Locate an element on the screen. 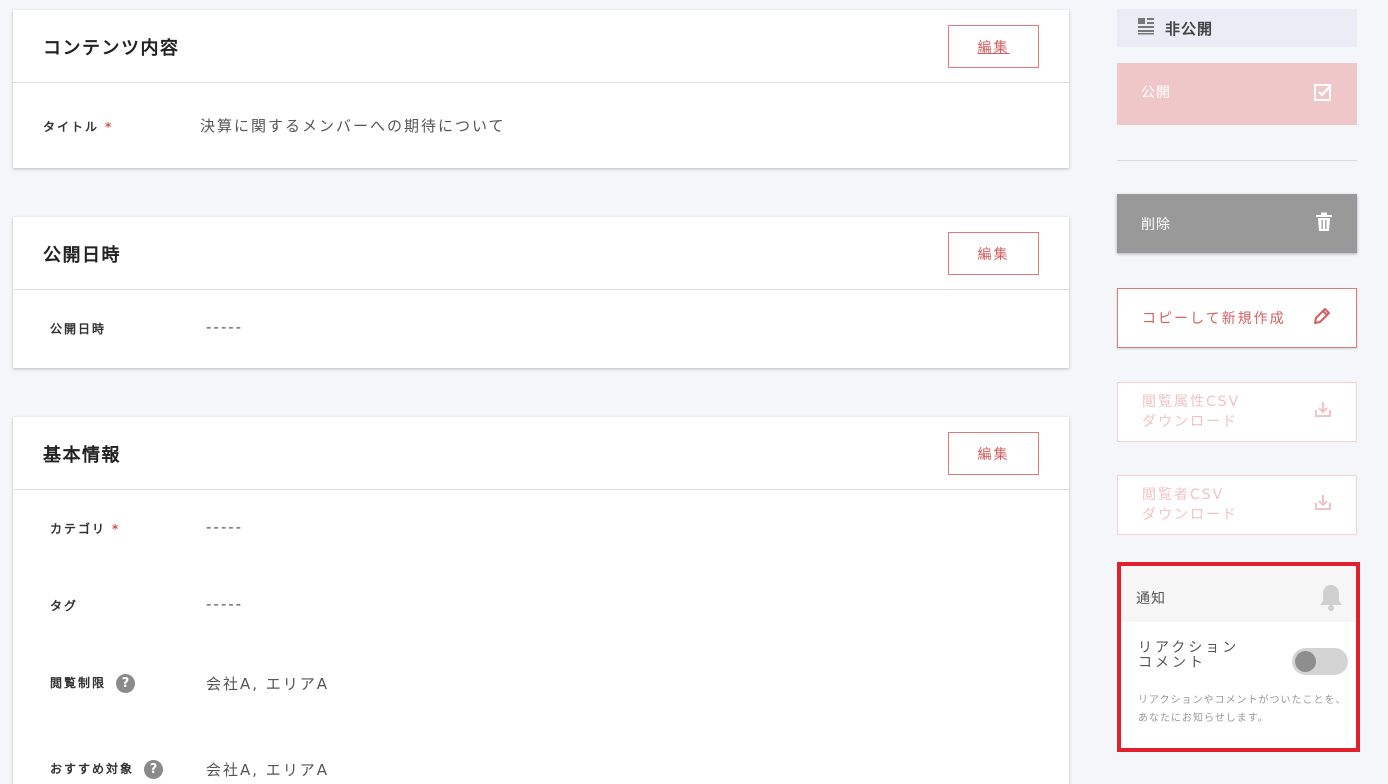 The width and height of the screenshot is (1388, 784). content-edit-button: 編集 is located at coordinates (993, 46).